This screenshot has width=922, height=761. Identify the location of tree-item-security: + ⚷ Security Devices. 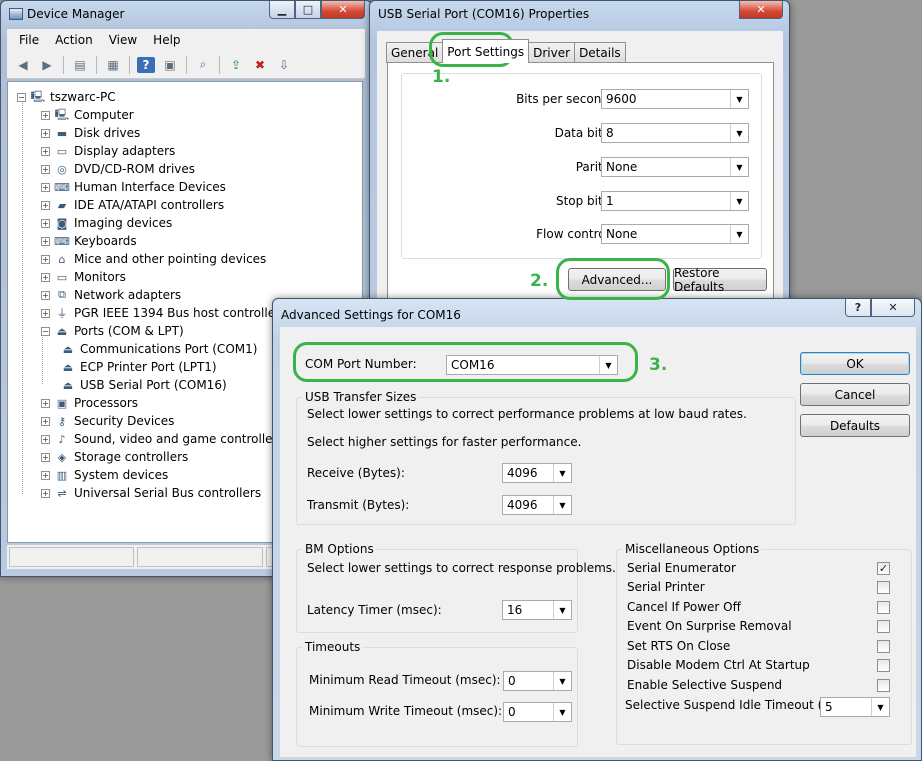
(107, 421).